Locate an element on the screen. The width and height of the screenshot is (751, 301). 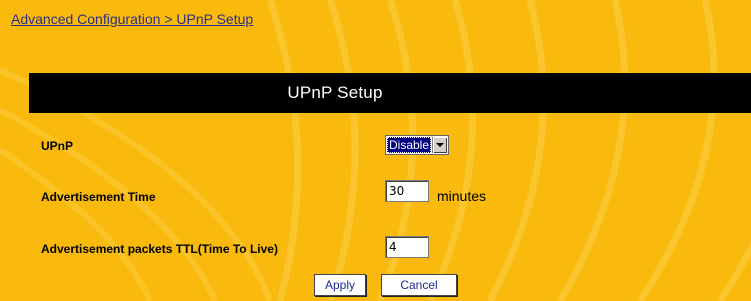
advertisement-time-unit: minutes is located at coordinates (462, 196).